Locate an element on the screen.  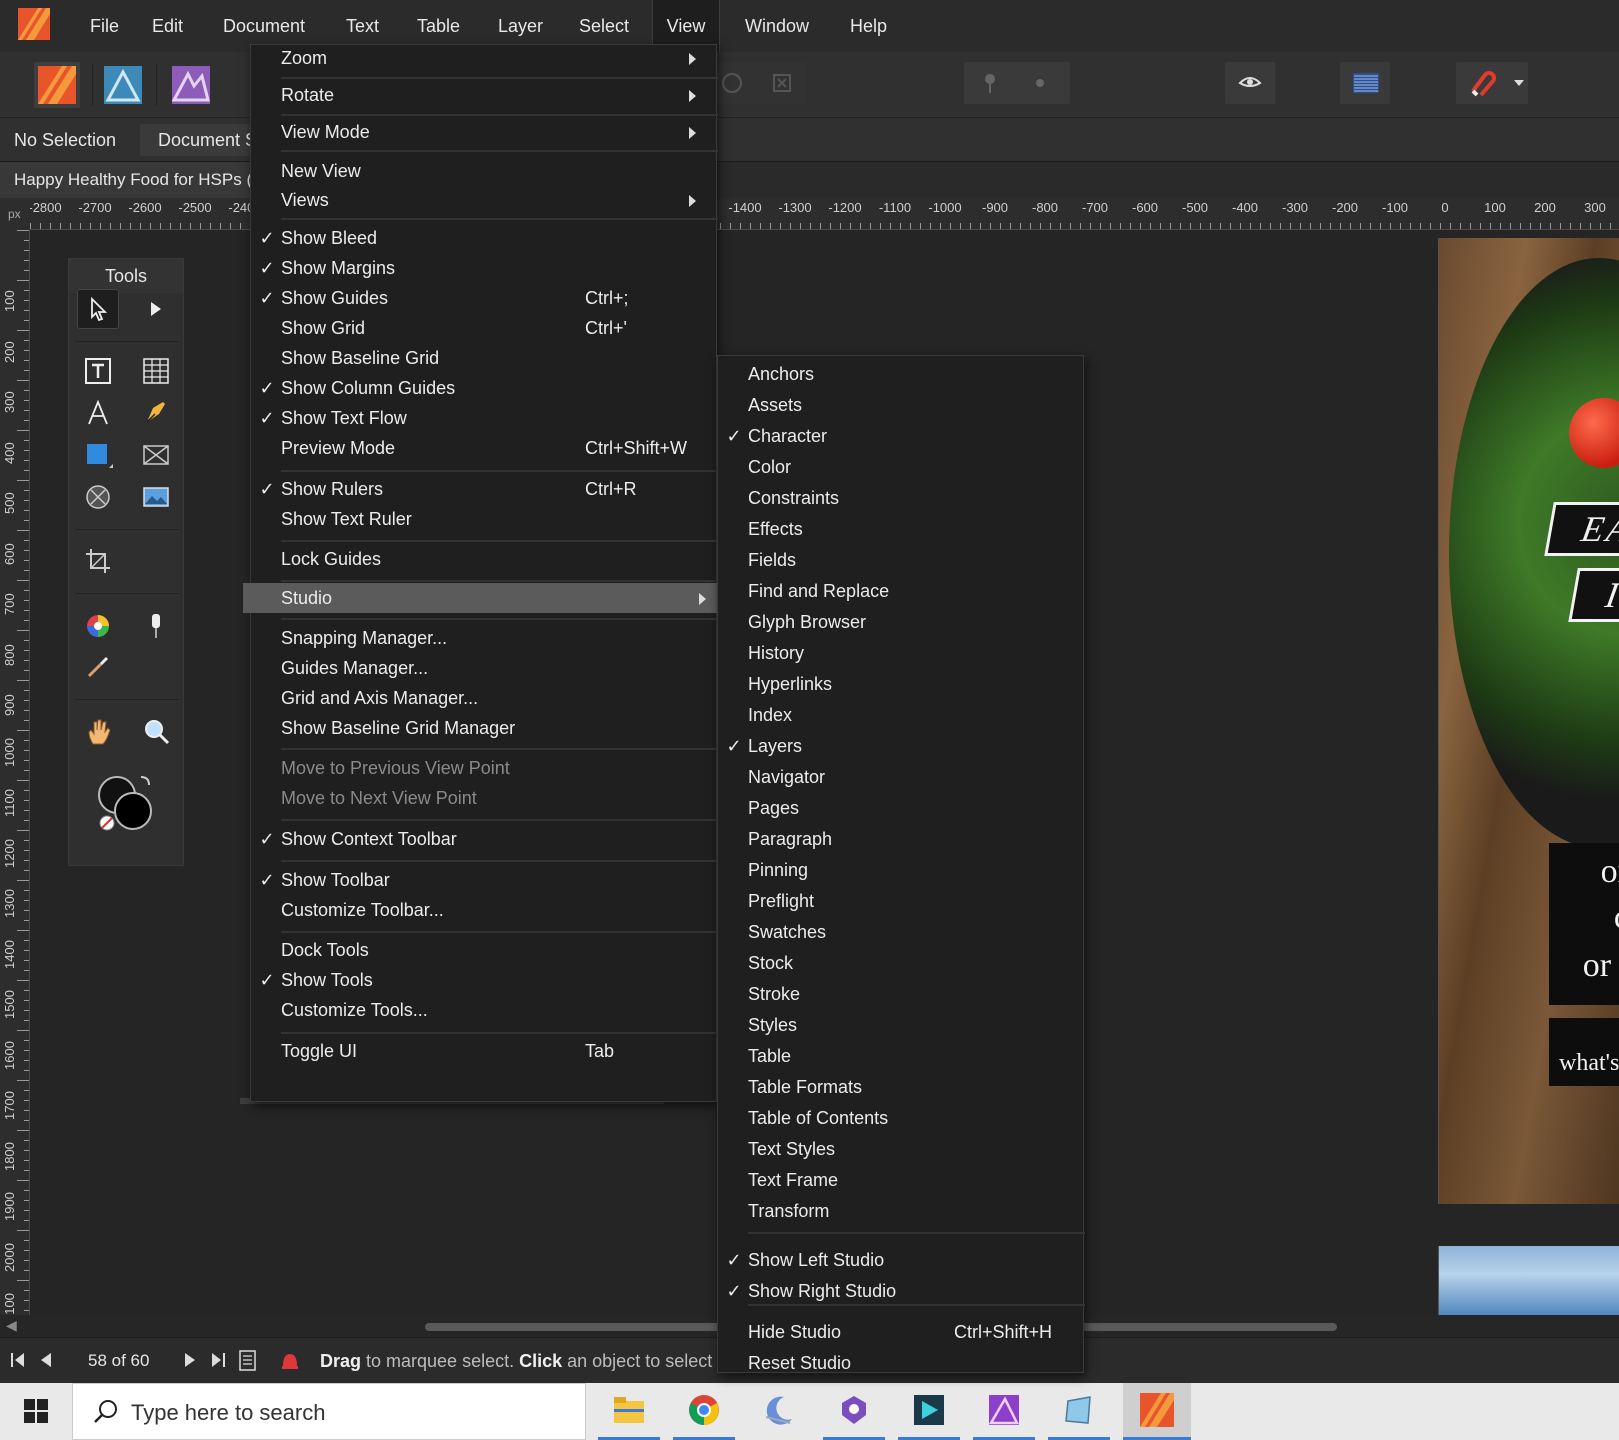
studio-menu-item-preflight: Preflight is located at coordinates (900, 901).